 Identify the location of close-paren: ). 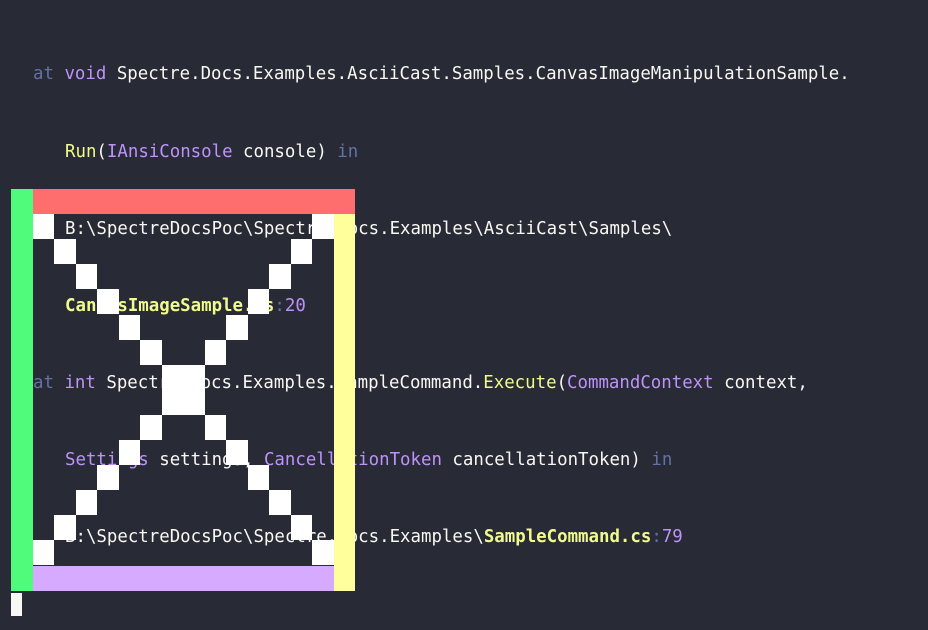
(321, 151).